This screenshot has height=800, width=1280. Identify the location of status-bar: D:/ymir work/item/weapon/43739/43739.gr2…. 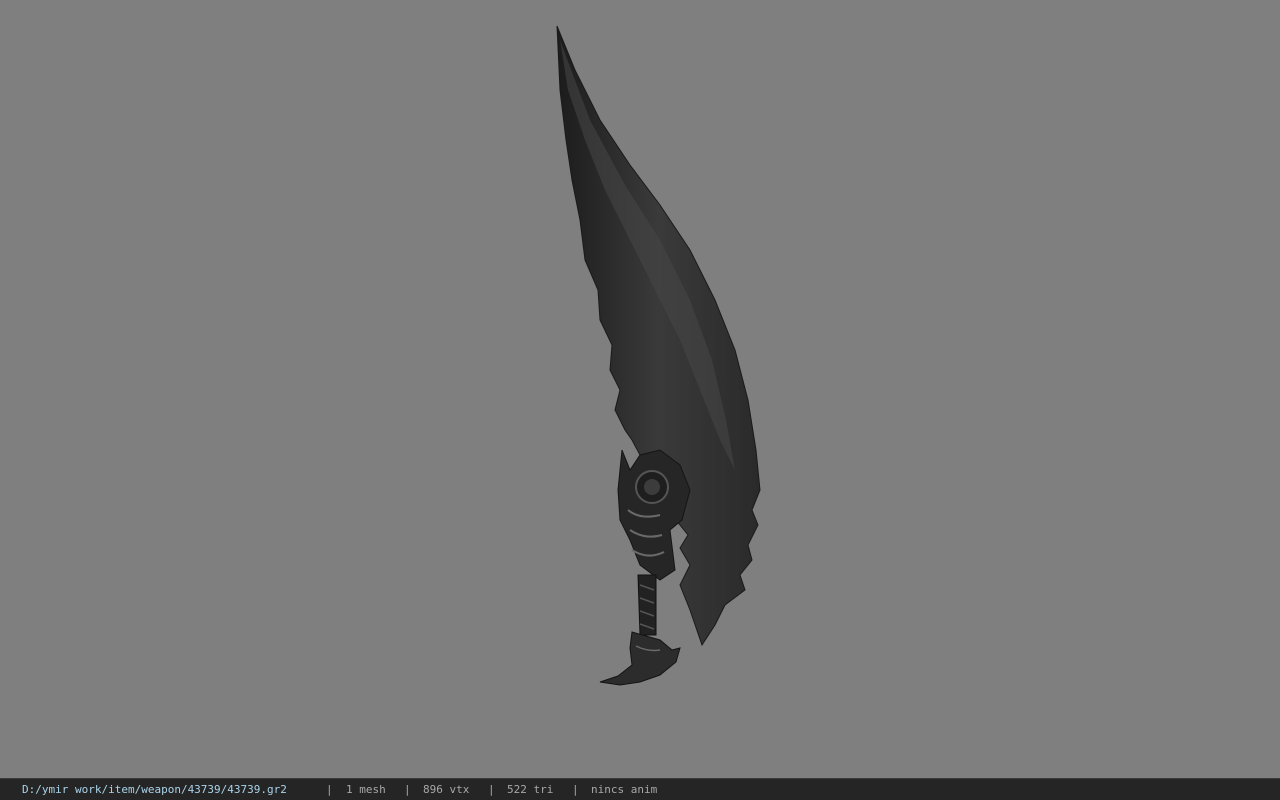
(640, 789).